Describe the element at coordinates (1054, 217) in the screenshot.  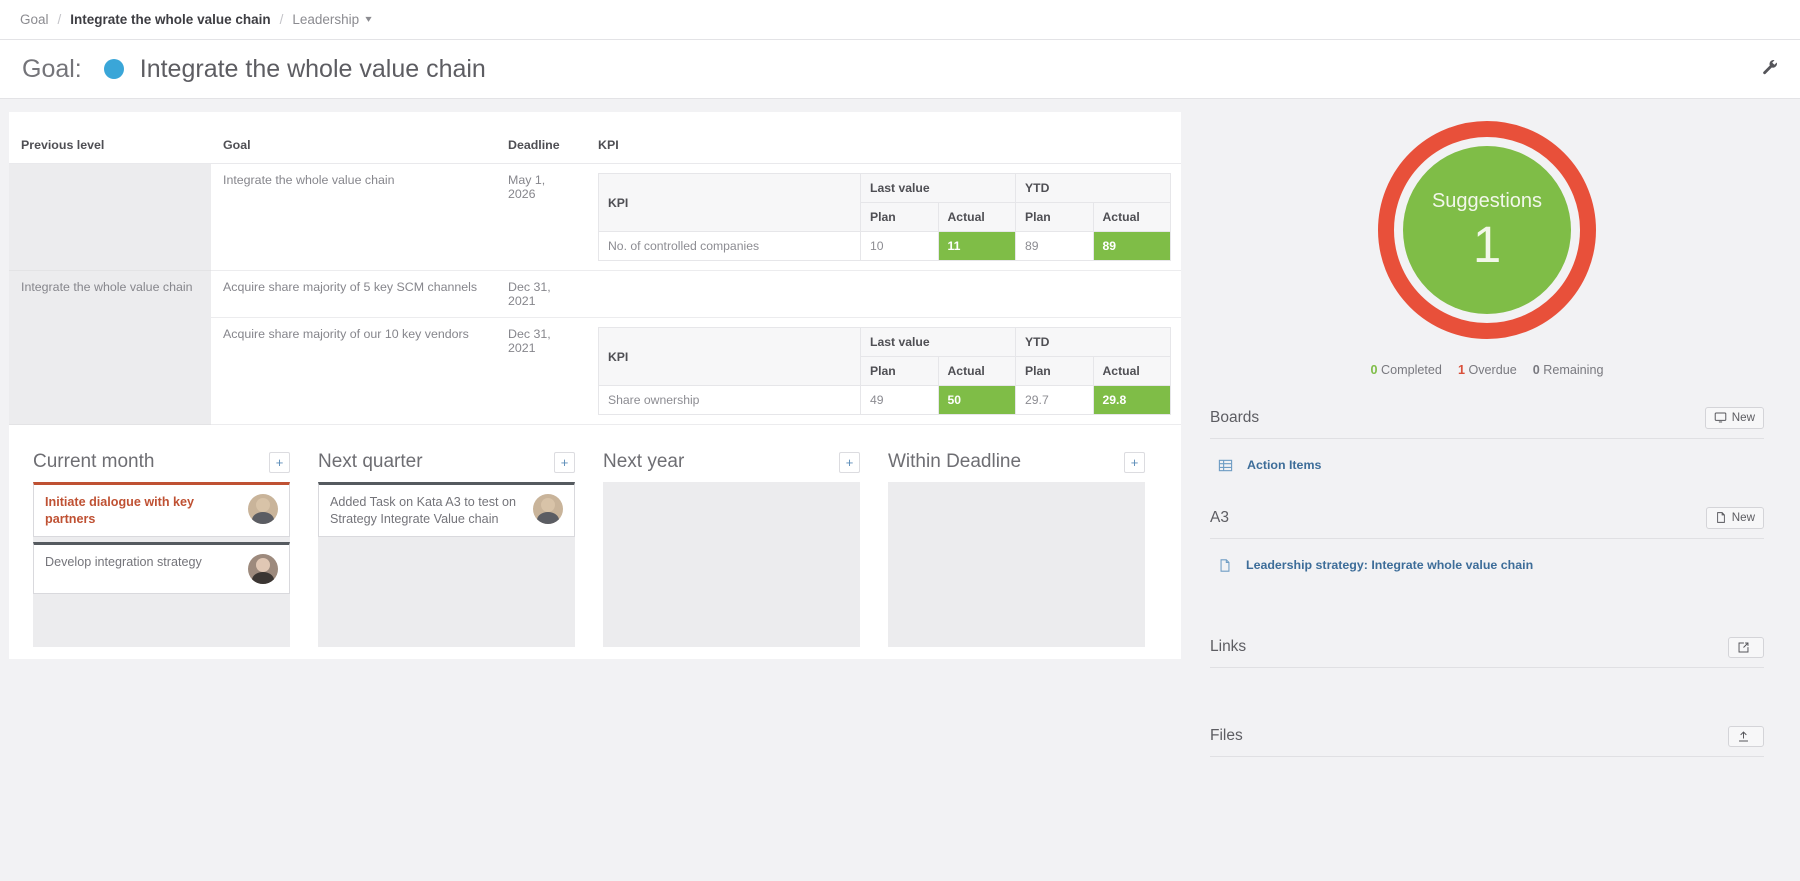
I see `kpi-subheader-ytd-plan: Plan` at that location.